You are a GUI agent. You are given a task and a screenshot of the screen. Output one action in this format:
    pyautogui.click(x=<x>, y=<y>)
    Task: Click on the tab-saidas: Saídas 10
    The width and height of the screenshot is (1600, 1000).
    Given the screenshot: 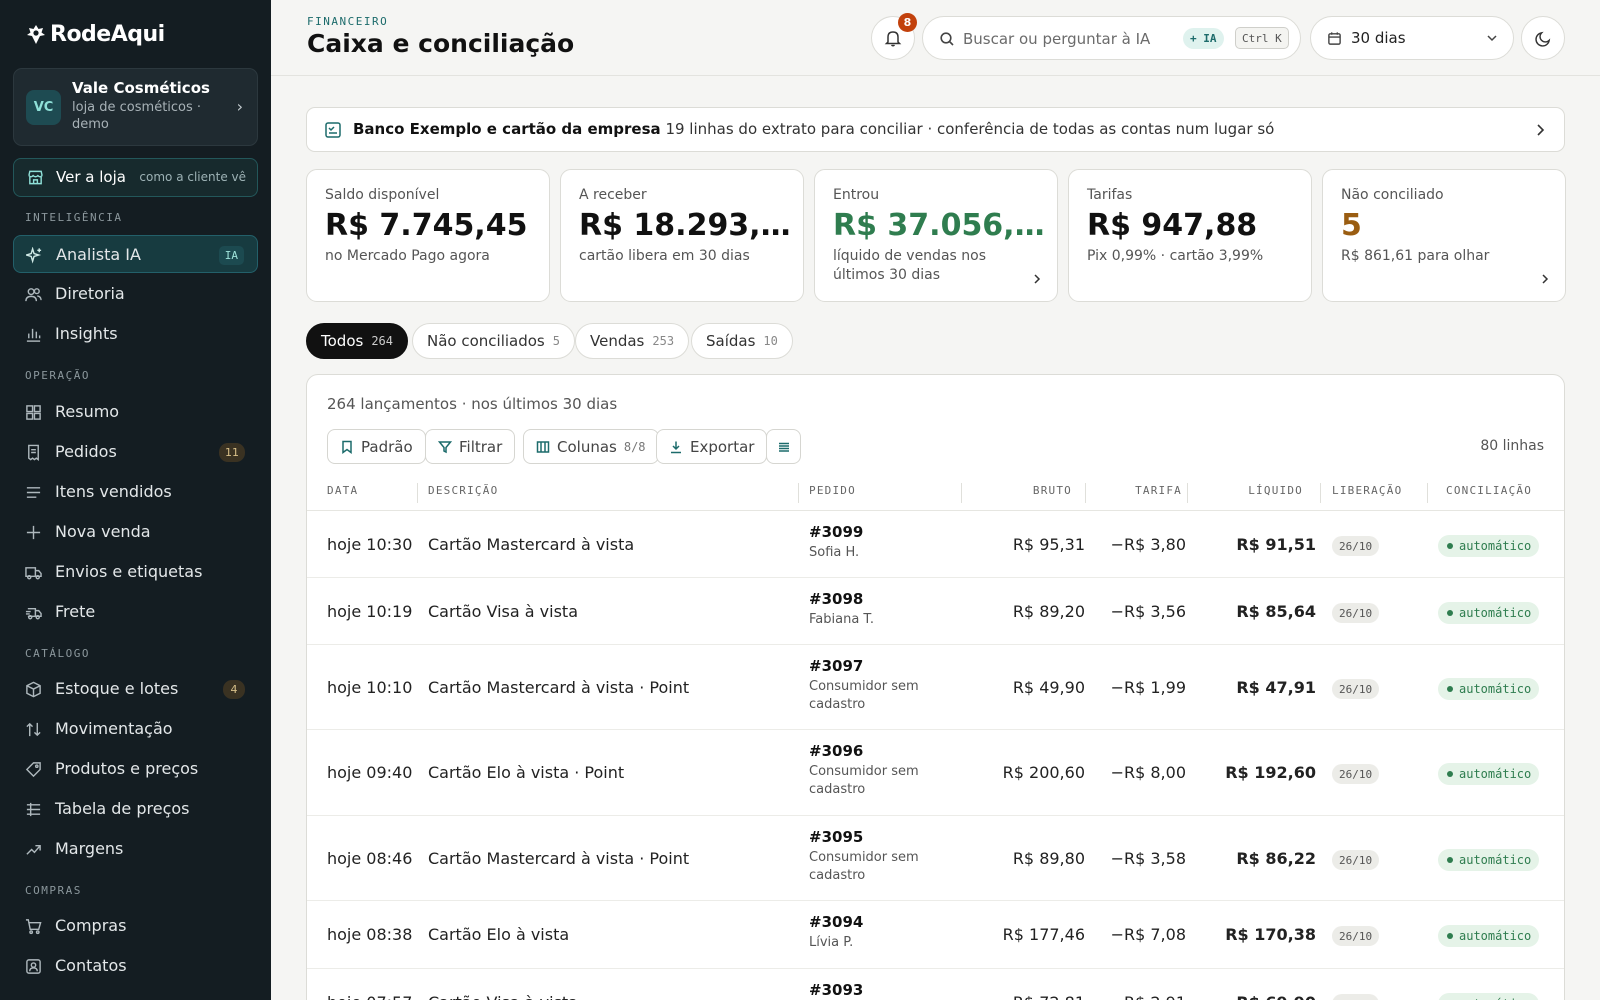 What is the action you would take?
    pyautogui.click(x=742, y=341)
    